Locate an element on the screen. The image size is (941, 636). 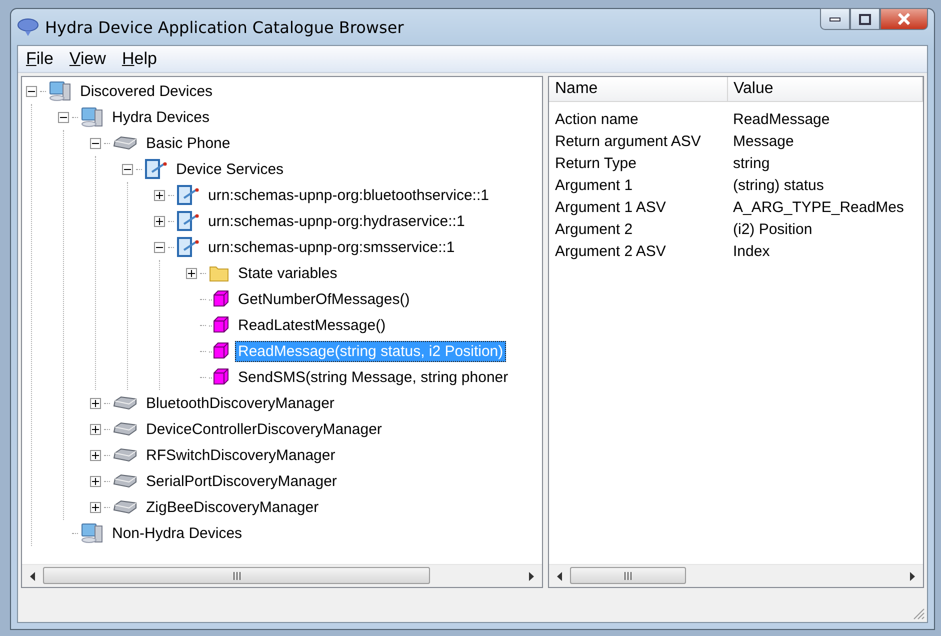
table-cell: (string) status is located at coordinates (778, 185).